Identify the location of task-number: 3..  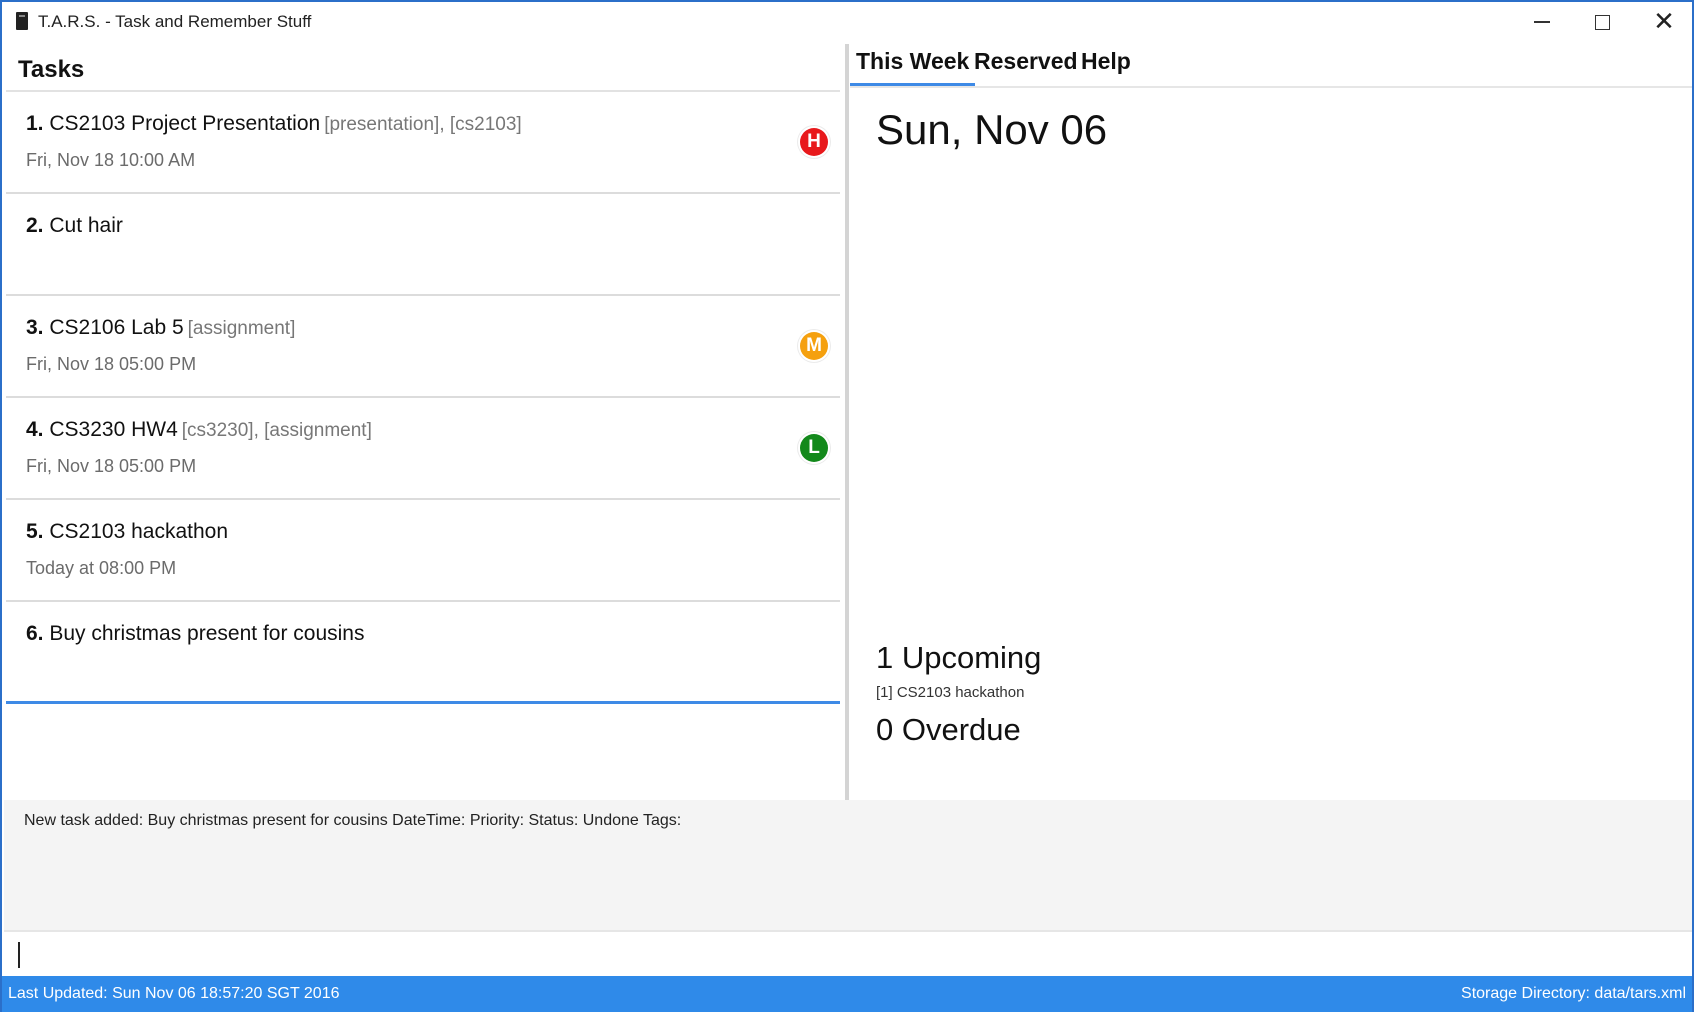
(35, 327).